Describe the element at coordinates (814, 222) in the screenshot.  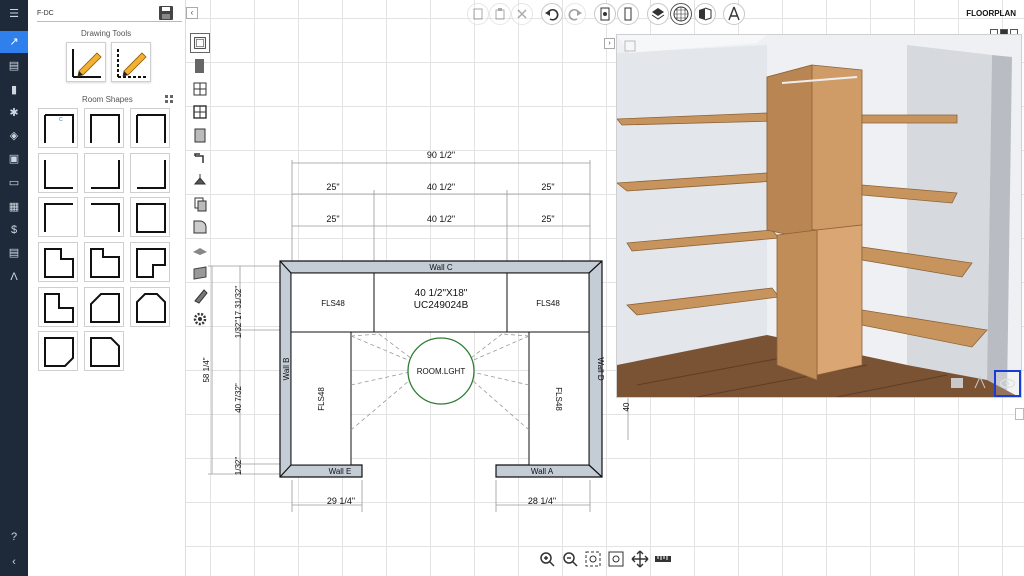
I see `center-tower` at that location.